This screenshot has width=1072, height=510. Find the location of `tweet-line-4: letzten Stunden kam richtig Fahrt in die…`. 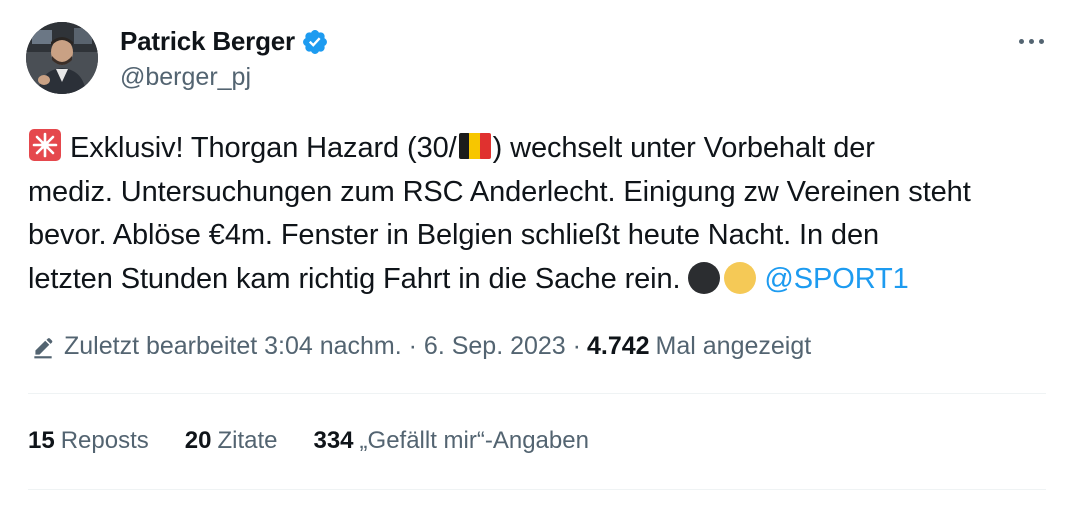

tweet-line-4: letzten Stunden kam richtig Fahrt in die… is located at coordinates (543, 280).